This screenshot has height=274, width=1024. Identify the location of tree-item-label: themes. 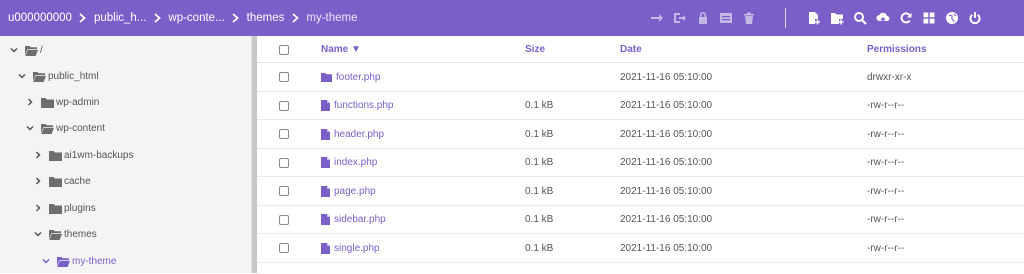
(80, 234).